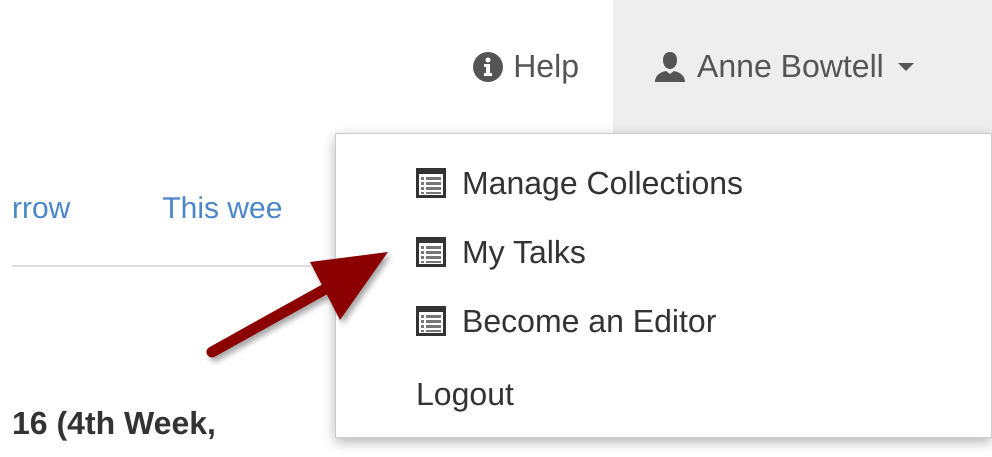 The width and height of the screenshot is (992, 457). Describe the element at coordinates (703, 394) in the screenshot. I see `menu-item: Logout` at that location.